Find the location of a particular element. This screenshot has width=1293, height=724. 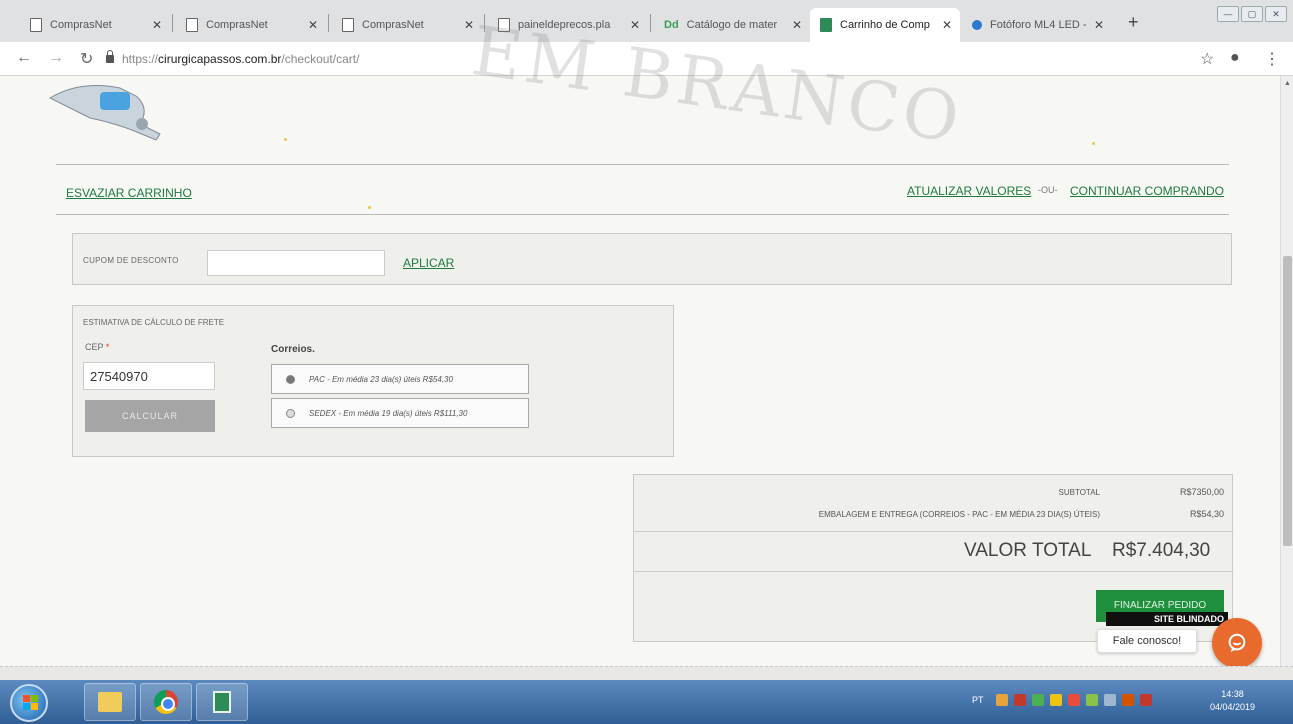

folder-icon is located at coordinates (110, 702).